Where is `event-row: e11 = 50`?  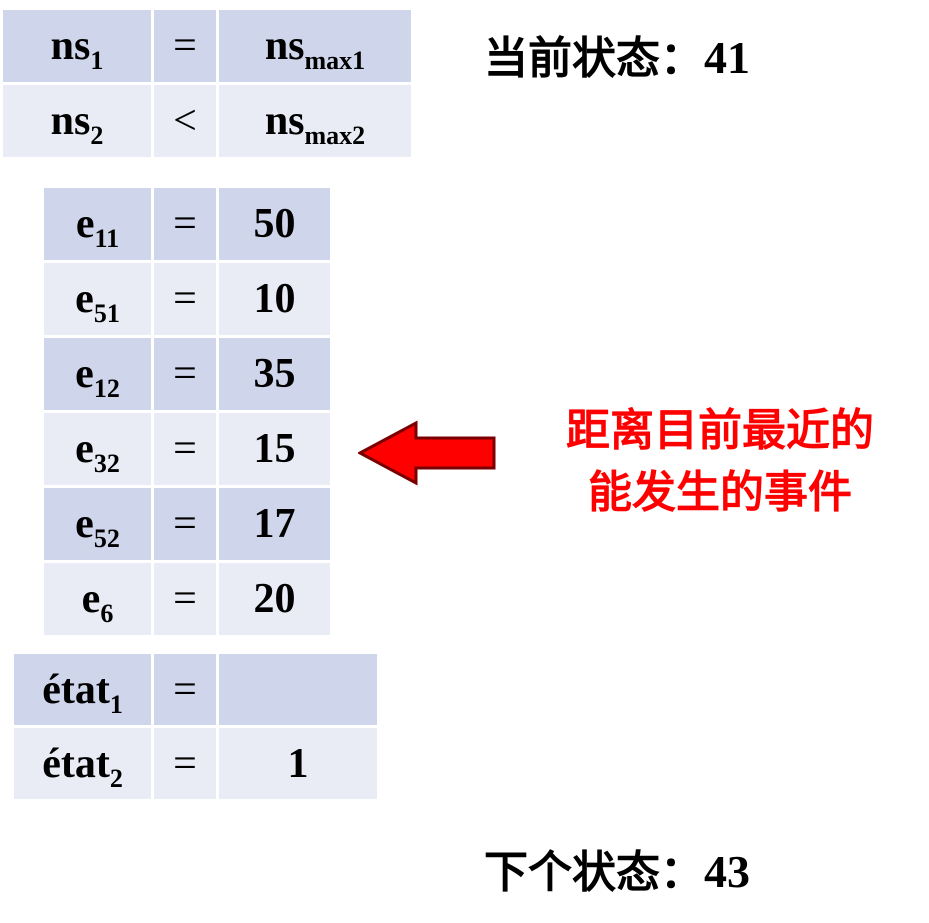 event-row: e11 = 50 is located at coordinates (187, 224).